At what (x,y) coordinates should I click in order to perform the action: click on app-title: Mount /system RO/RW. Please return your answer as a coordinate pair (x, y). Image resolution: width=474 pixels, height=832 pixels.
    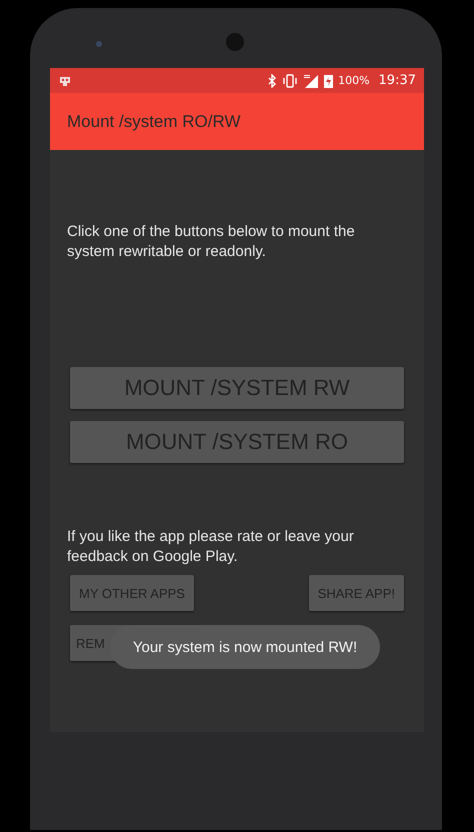
    Looking at the image, I should click on (153, 122).